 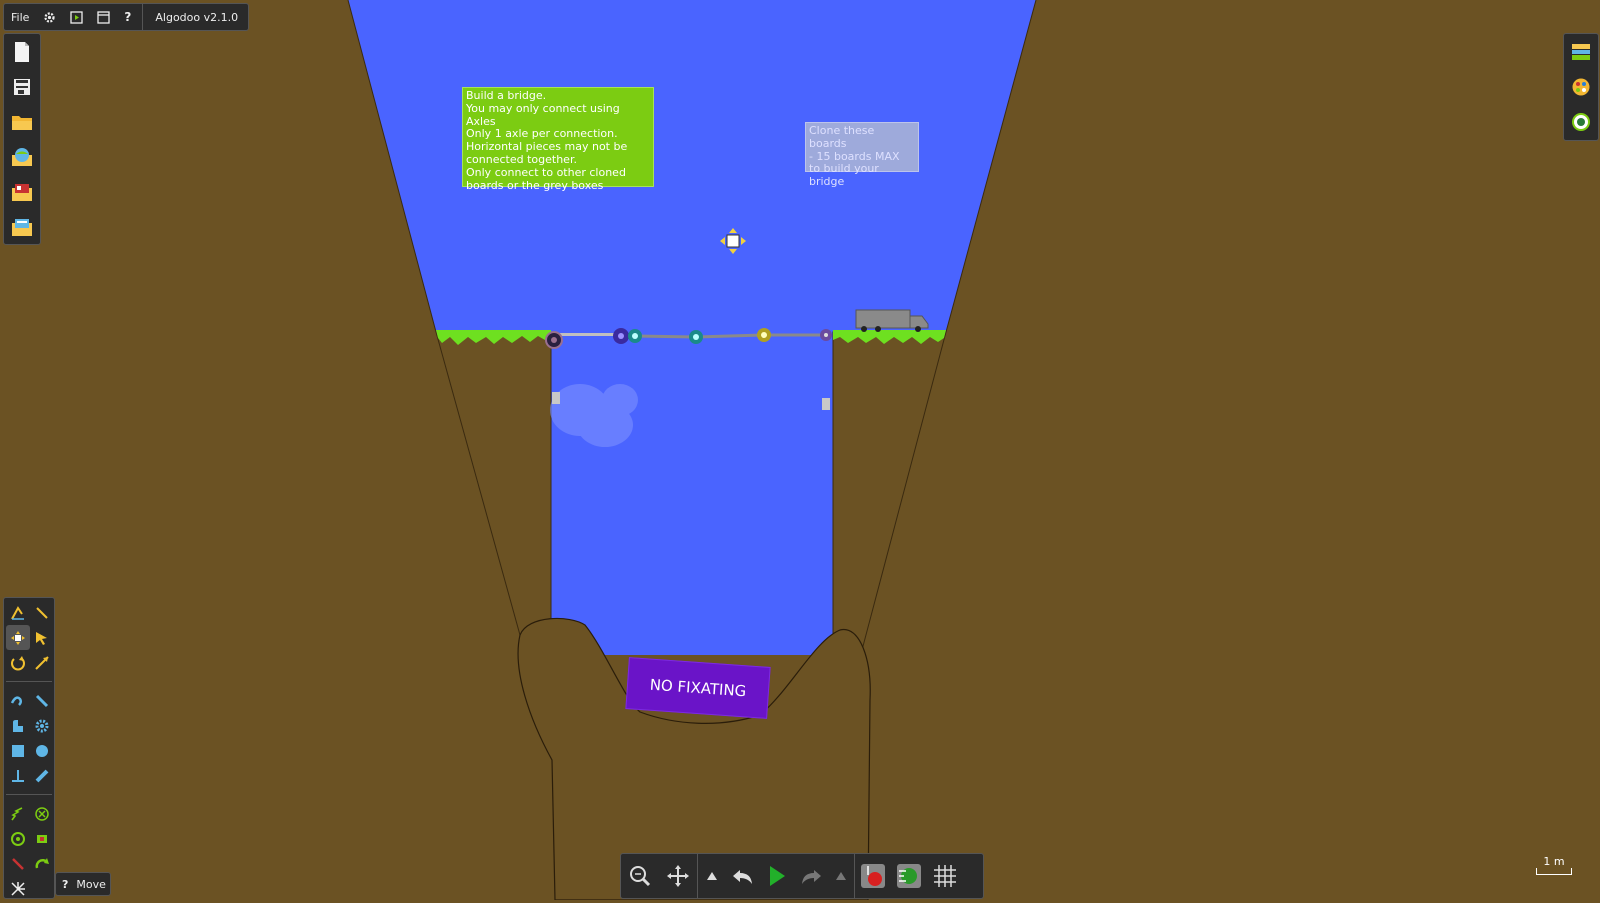 What do you see at coordinates (42, 750) in the screenshot?
I see `circle-tool-icon` at bounding box center [42, 750].